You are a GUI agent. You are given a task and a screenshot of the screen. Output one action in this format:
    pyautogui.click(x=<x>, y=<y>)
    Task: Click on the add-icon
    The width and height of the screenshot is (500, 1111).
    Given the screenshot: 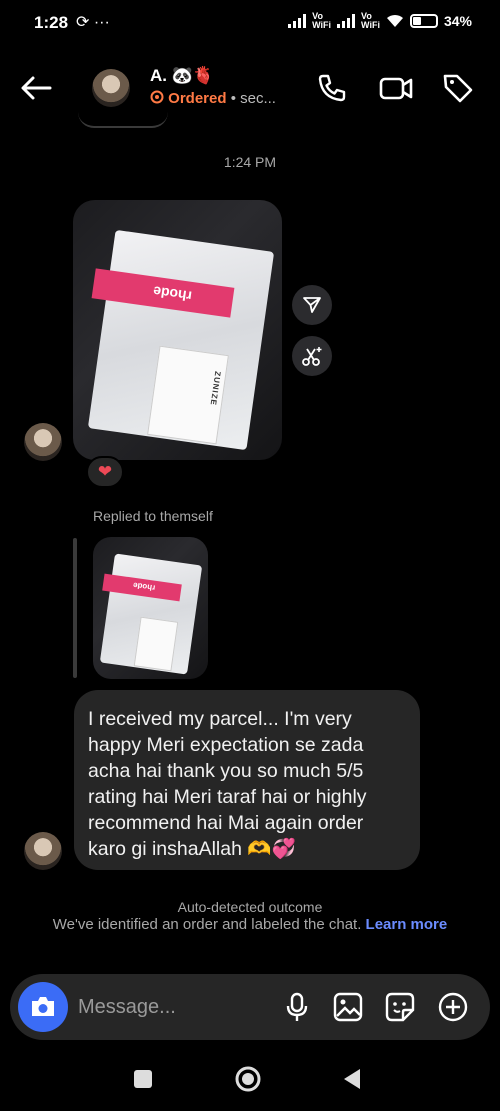 What is the action you would take?
    pyautogui.click(x=453, y=1007)
    